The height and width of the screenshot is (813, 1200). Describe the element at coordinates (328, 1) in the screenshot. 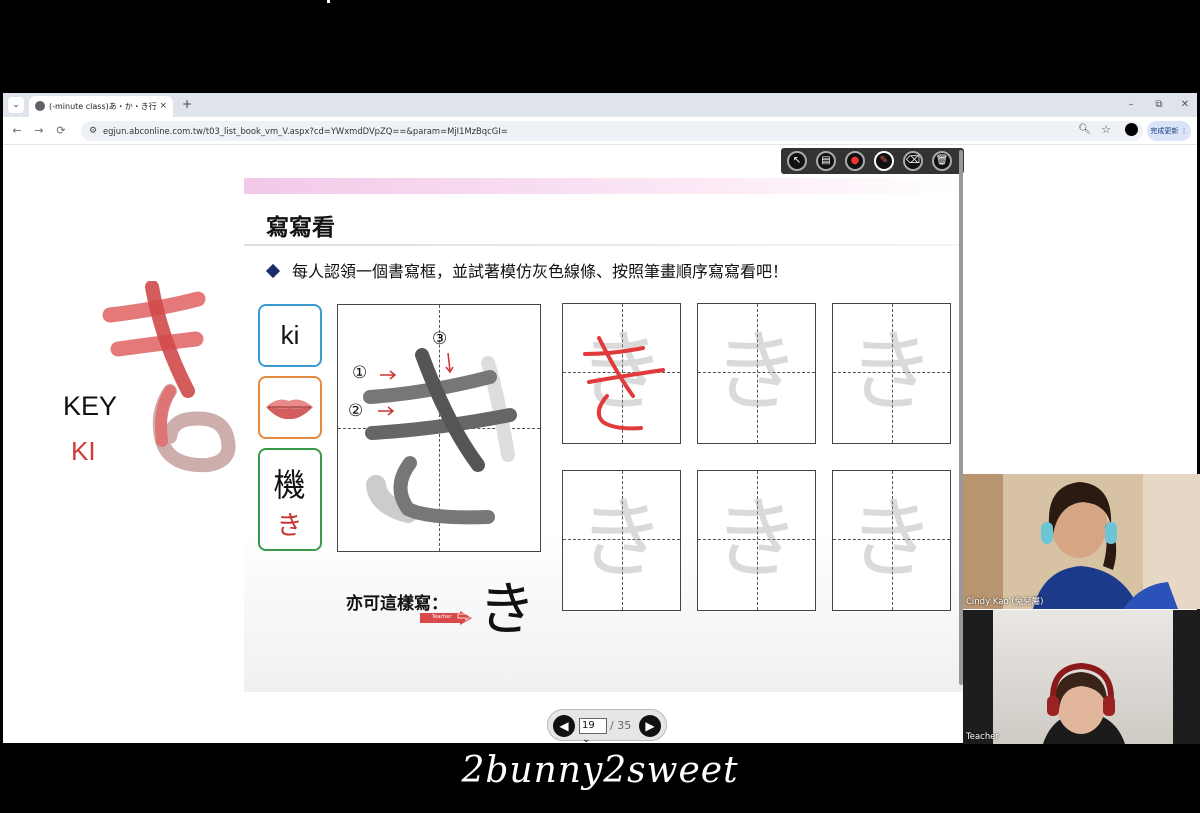

I see `top-marker` at that location.